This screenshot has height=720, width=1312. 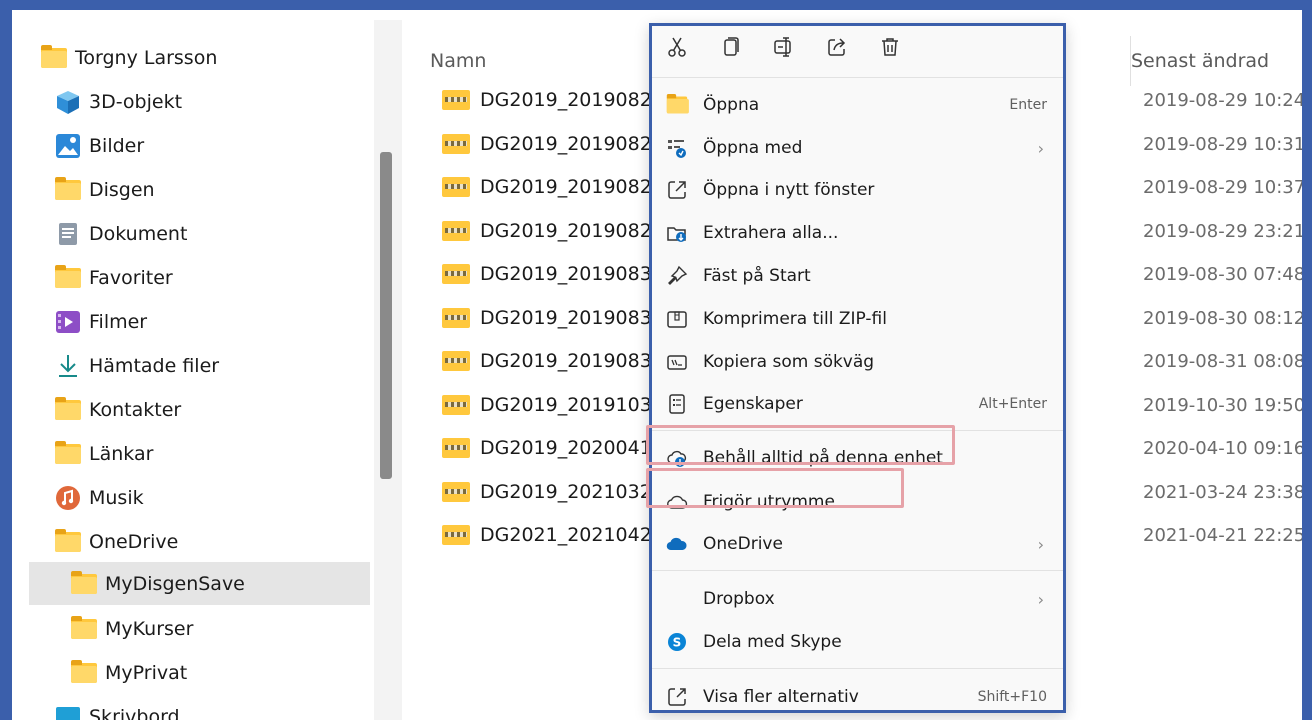 I want to click on nav-item-label: OneDrive, so click(x=134, y=541).